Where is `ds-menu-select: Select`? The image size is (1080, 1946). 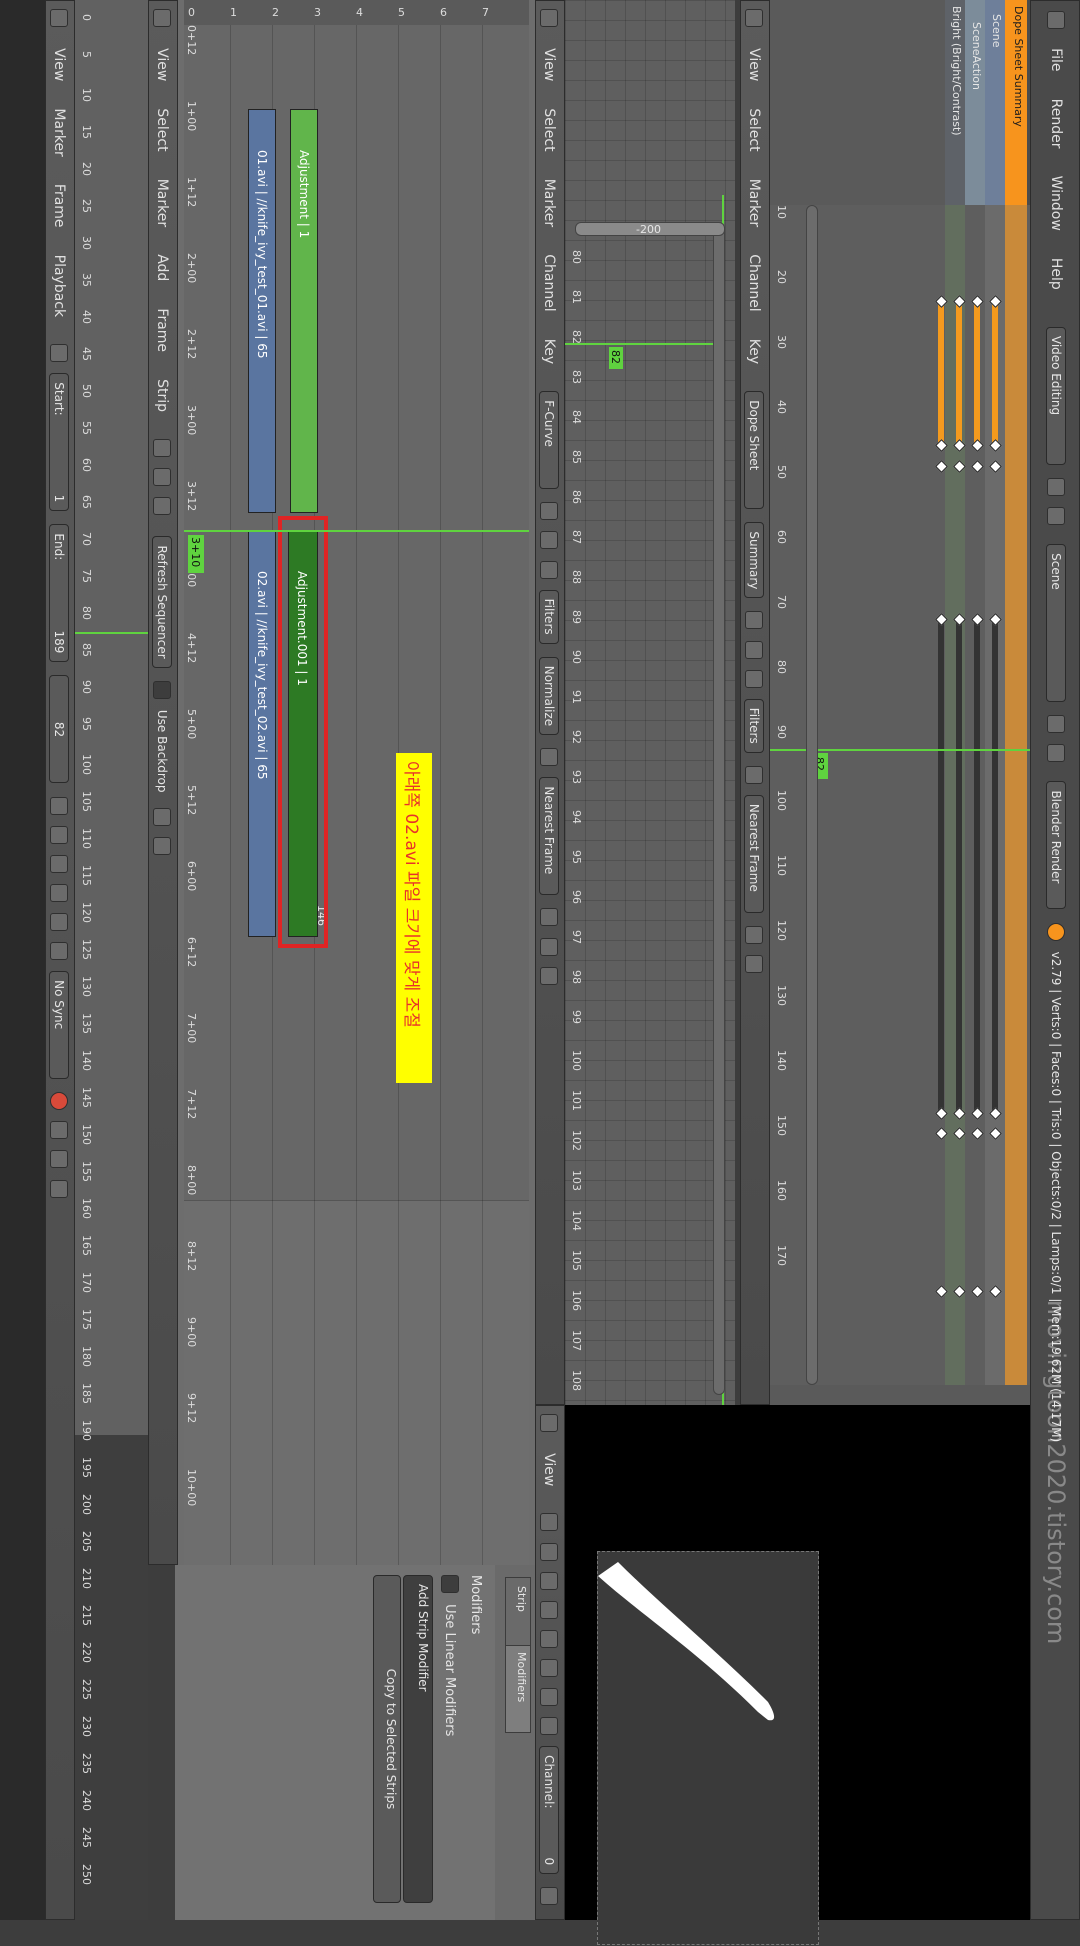
ds-menu-select: Select is located at coordinates (754, 129).